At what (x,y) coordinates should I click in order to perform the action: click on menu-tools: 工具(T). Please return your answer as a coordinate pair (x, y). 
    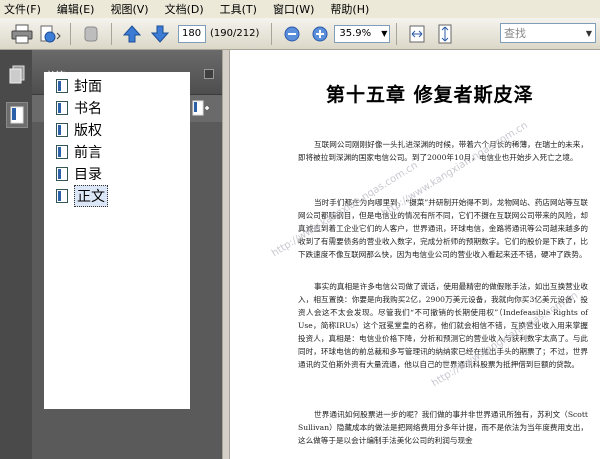
    Looking at the image, I should click on (238, 9).